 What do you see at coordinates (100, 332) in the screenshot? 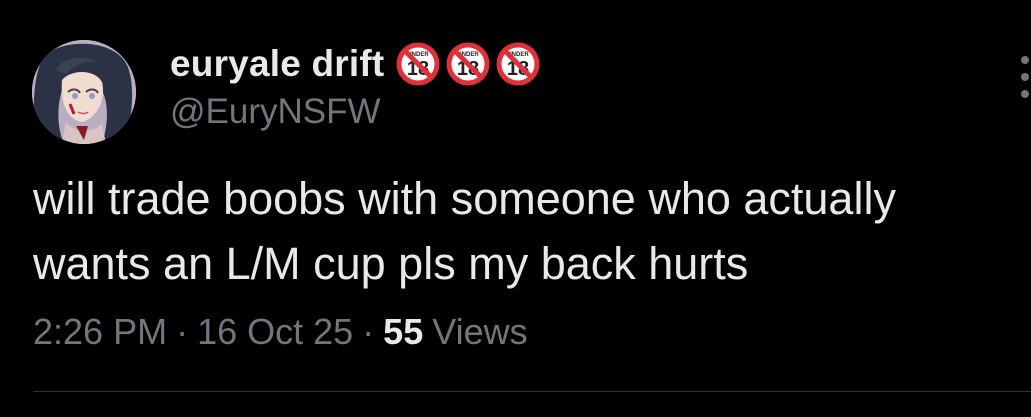
I see `tweet-time: 2:26 PM` at bounding box center [100, 332].